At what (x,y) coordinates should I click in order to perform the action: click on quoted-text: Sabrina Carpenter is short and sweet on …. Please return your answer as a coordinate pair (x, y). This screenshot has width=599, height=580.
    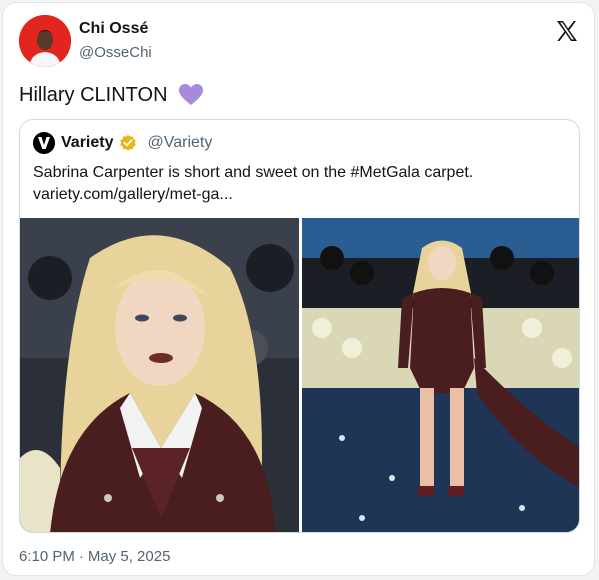
    Looking at the image, I should click on (298, 184).